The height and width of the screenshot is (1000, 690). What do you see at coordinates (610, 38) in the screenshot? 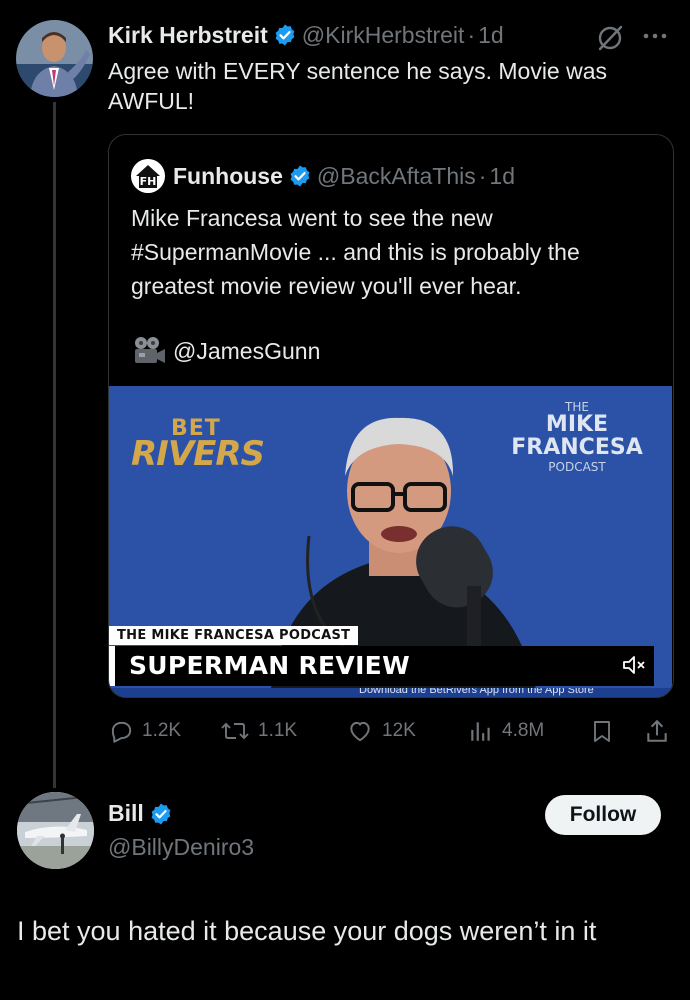
I see `grok-icon` at bounding box center [610, 38].